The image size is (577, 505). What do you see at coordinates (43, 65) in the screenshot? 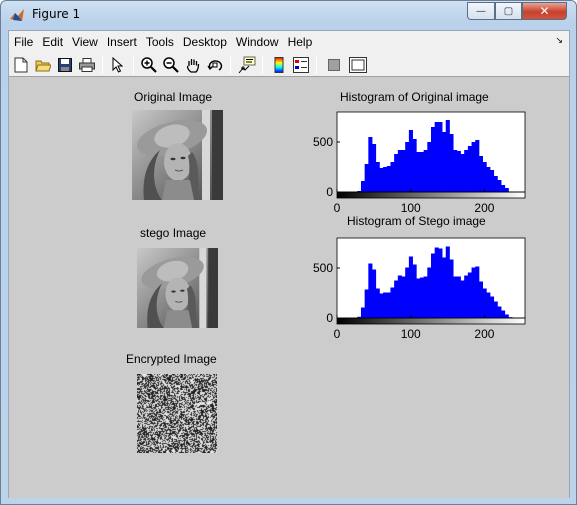
I see `open-file-icon` at bounding box center [43, 65].